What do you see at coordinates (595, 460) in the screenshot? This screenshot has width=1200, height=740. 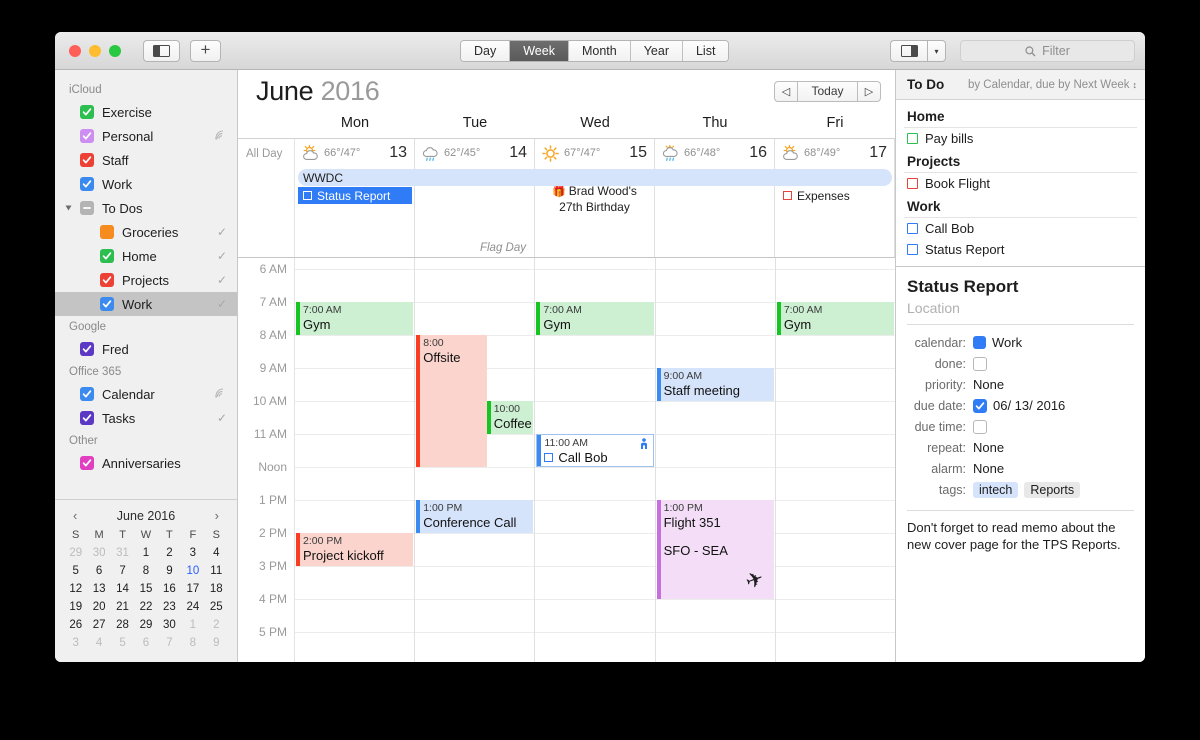 I see `day-column-wed: 7:00 AM Gym 11:00 AM Call Bob` at bounding box center [595, 460].